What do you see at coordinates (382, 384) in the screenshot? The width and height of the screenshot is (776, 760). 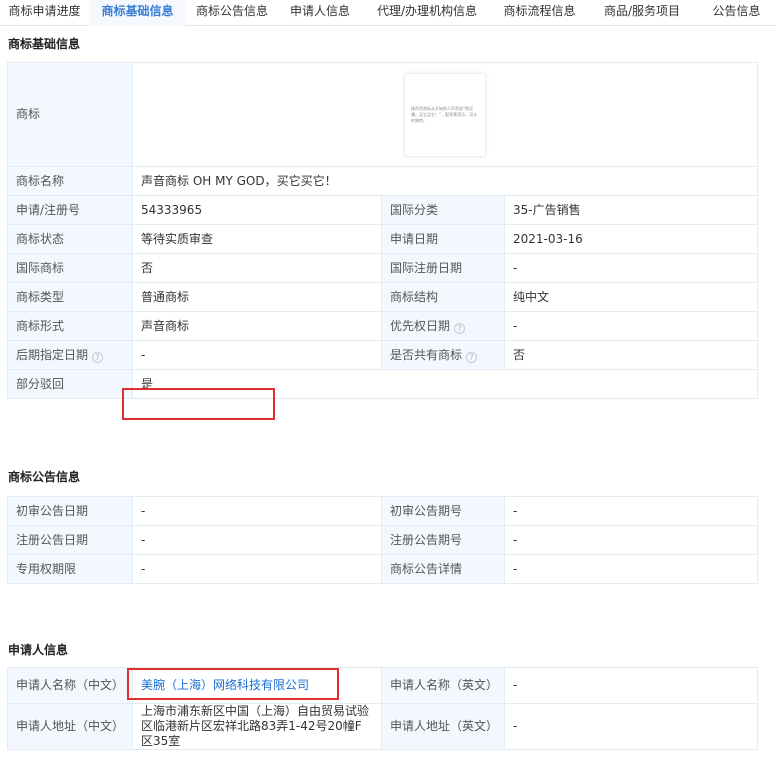 I see `table-row: 部分驳回 是` at bounding box center [382, 384].